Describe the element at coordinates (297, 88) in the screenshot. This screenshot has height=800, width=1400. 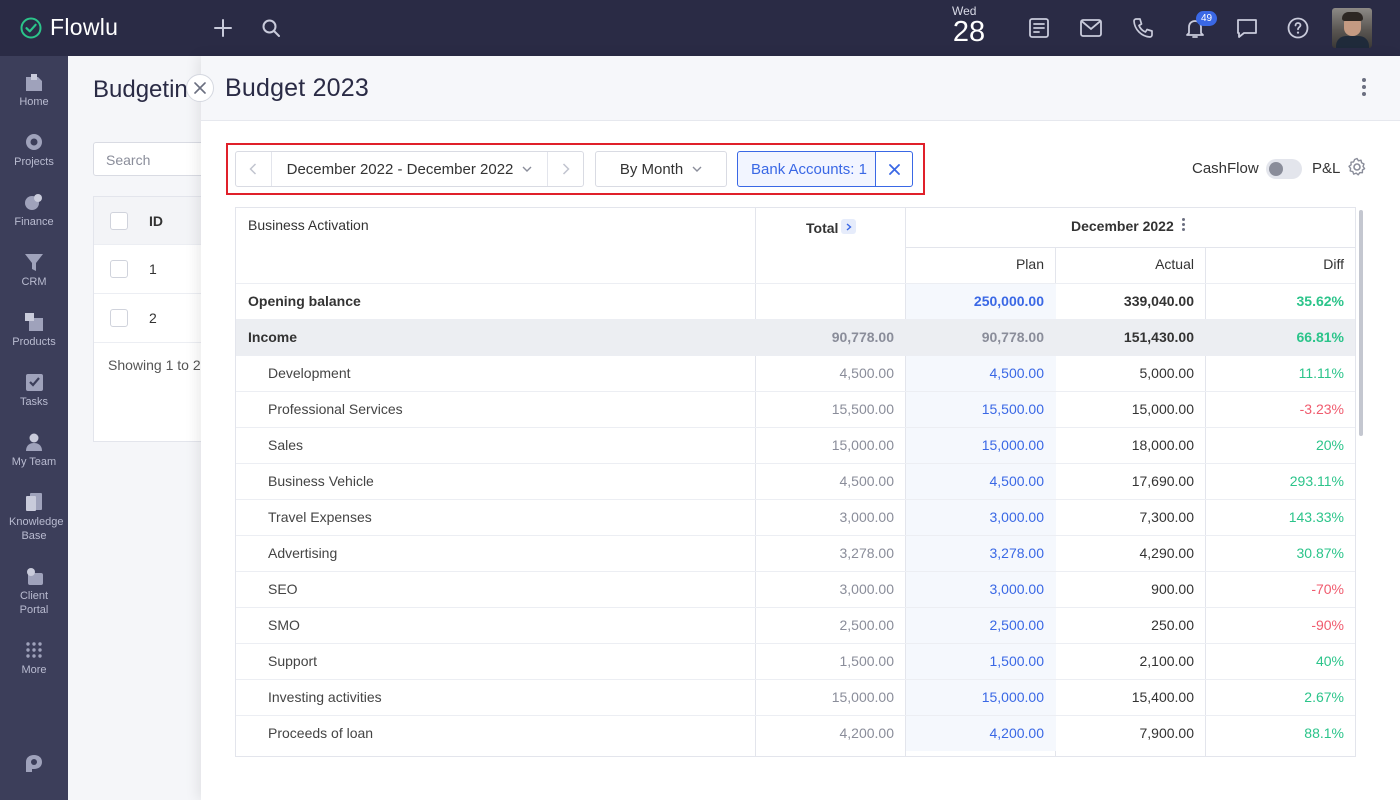
I see `panel-title: Budget 2023` at that location.